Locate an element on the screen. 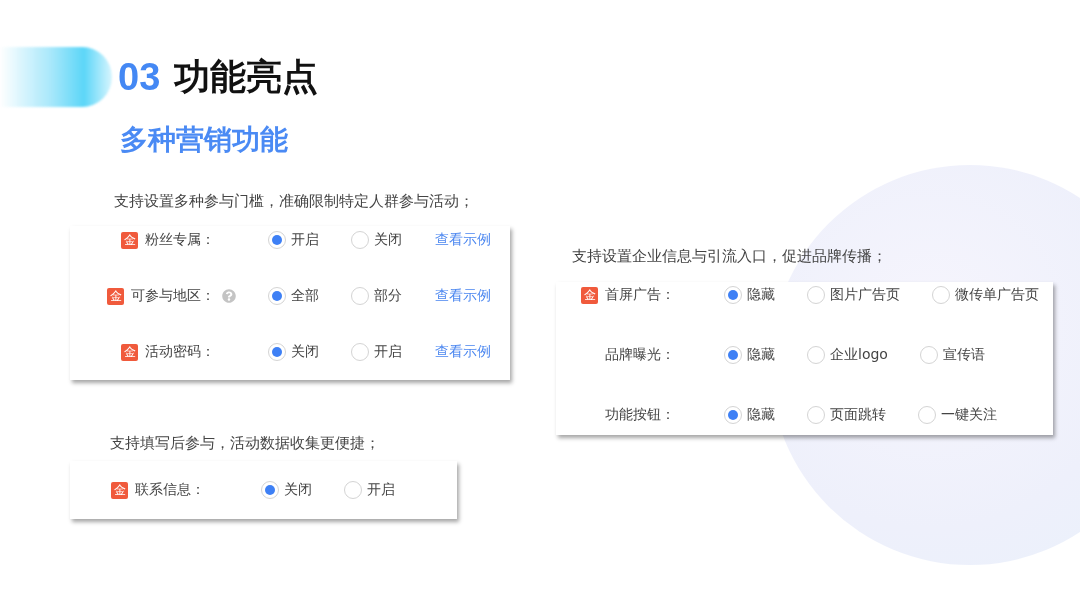 This screenshot has height=607, width=1080. radio-option: 页面跳转 is located at coordinates (846, 415).